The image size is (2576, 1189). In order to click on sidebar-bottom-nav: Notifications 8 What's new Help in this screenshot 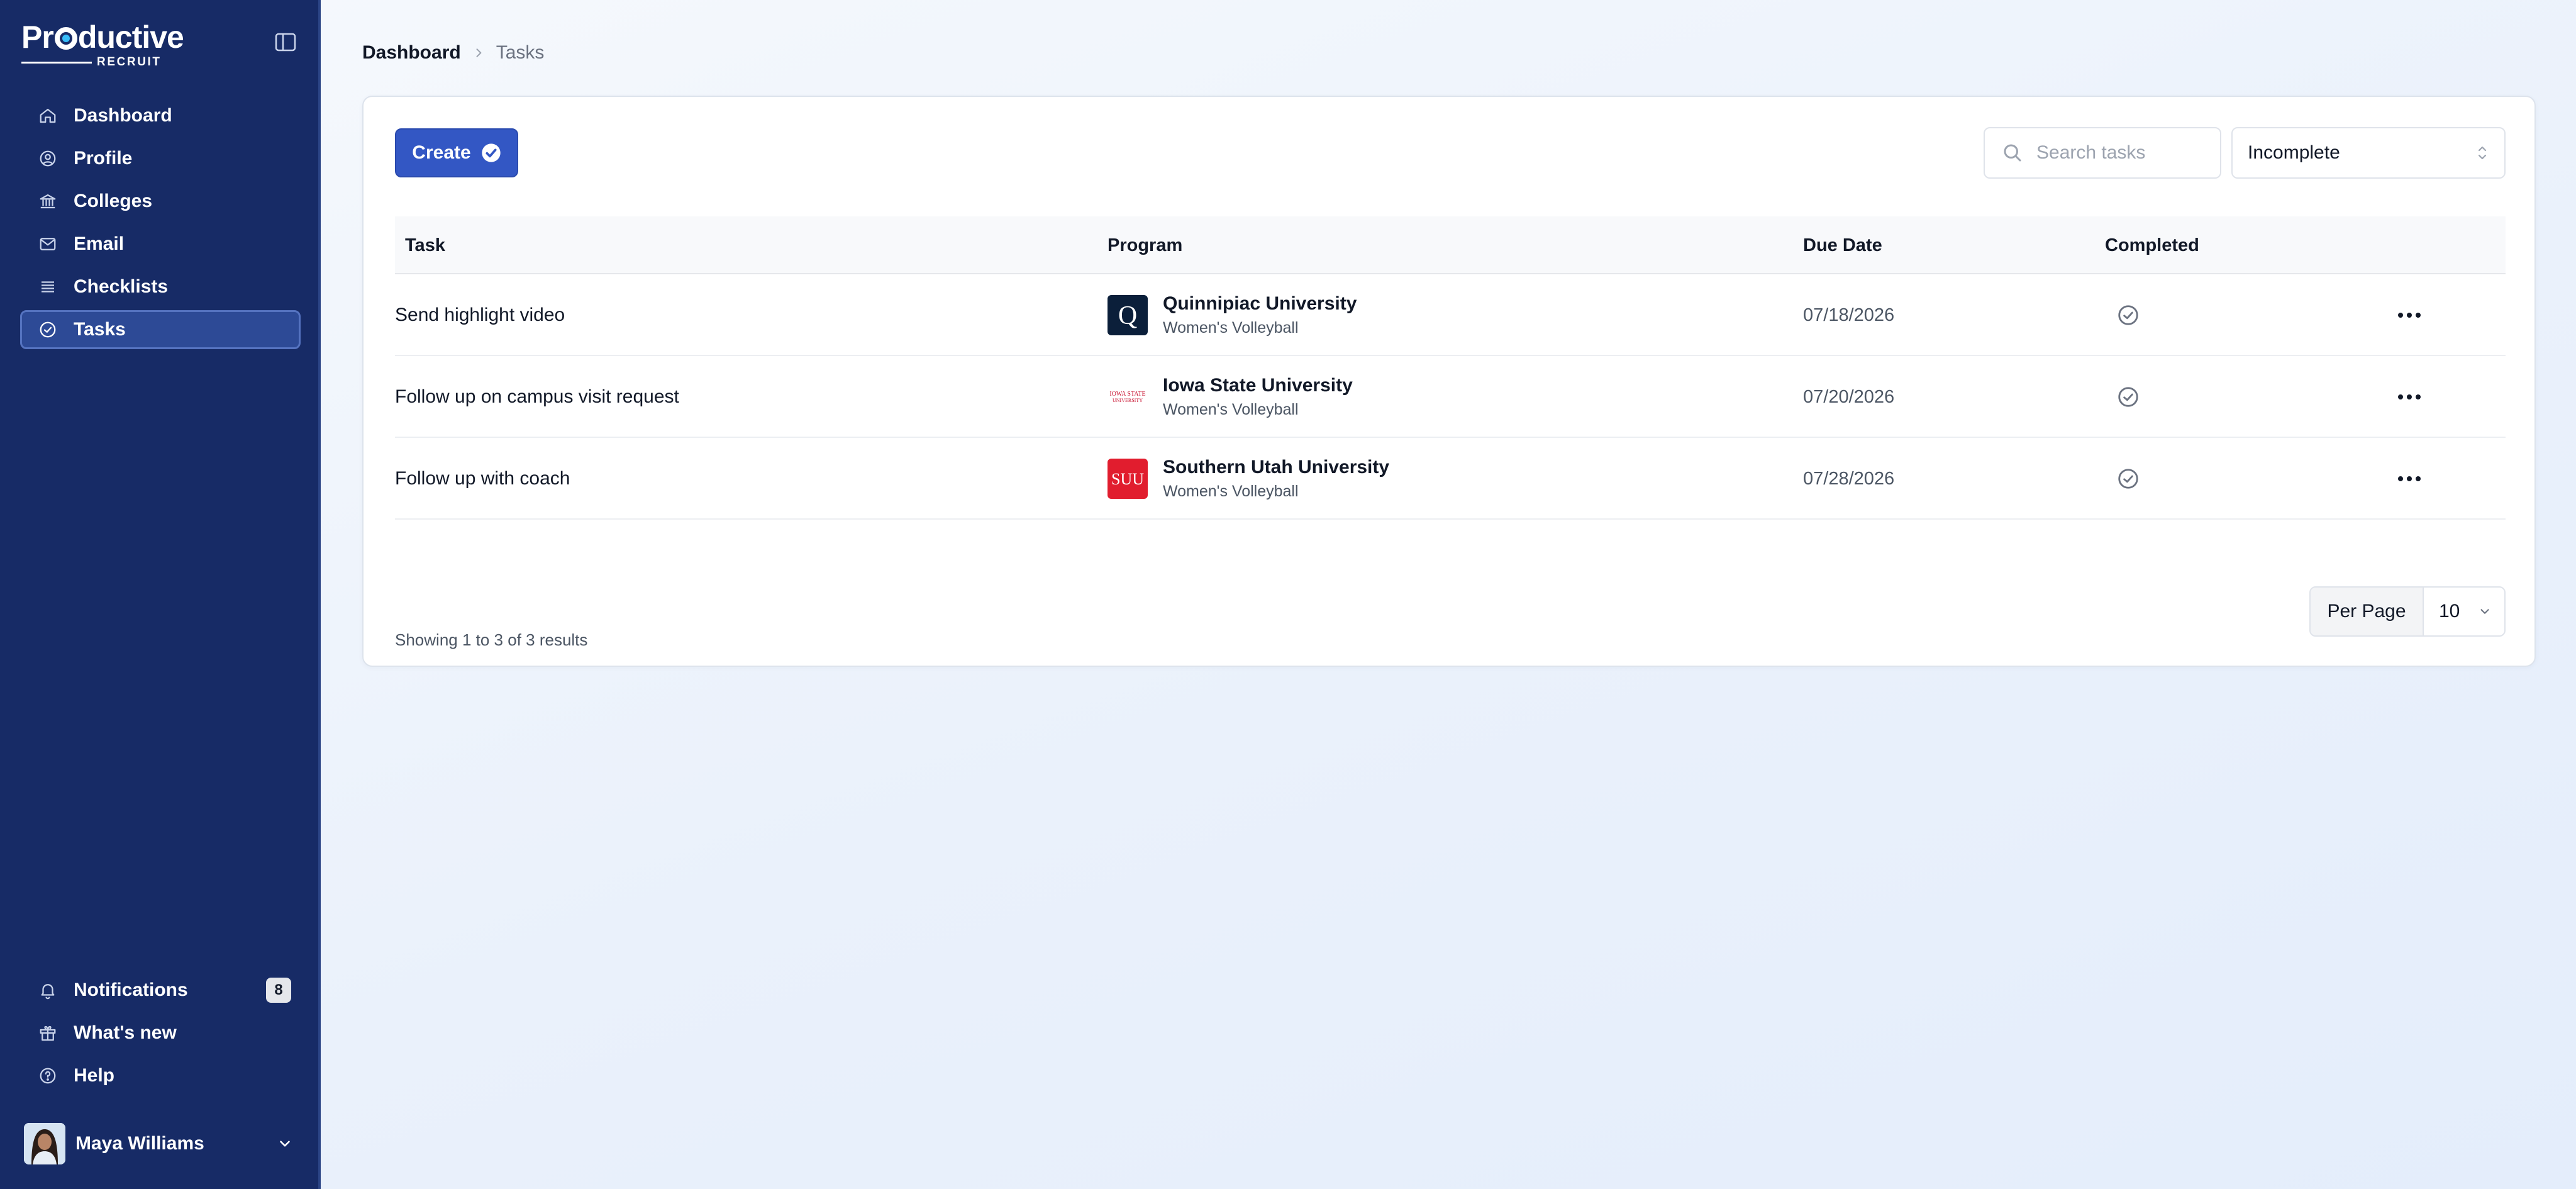, I will do `click(160, 1035)`.